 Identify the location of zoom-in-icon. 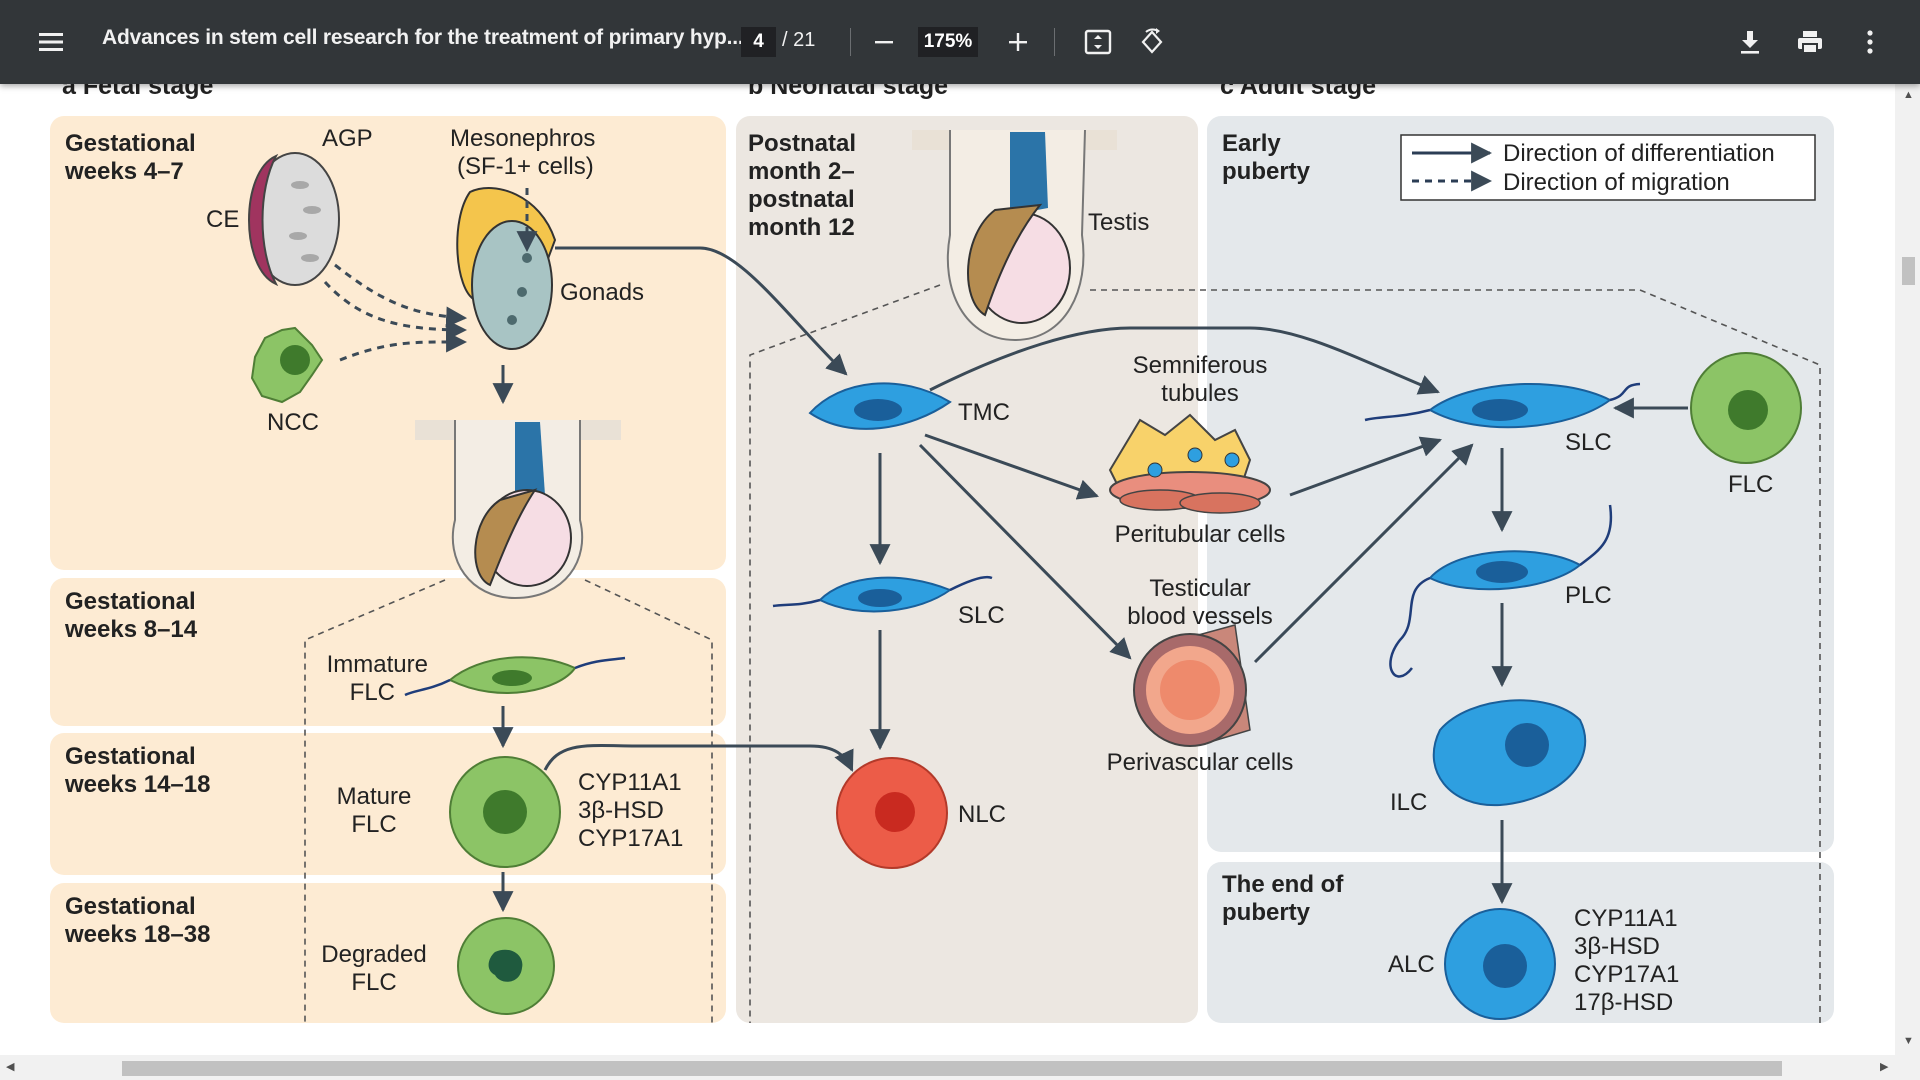
(1018, 42).